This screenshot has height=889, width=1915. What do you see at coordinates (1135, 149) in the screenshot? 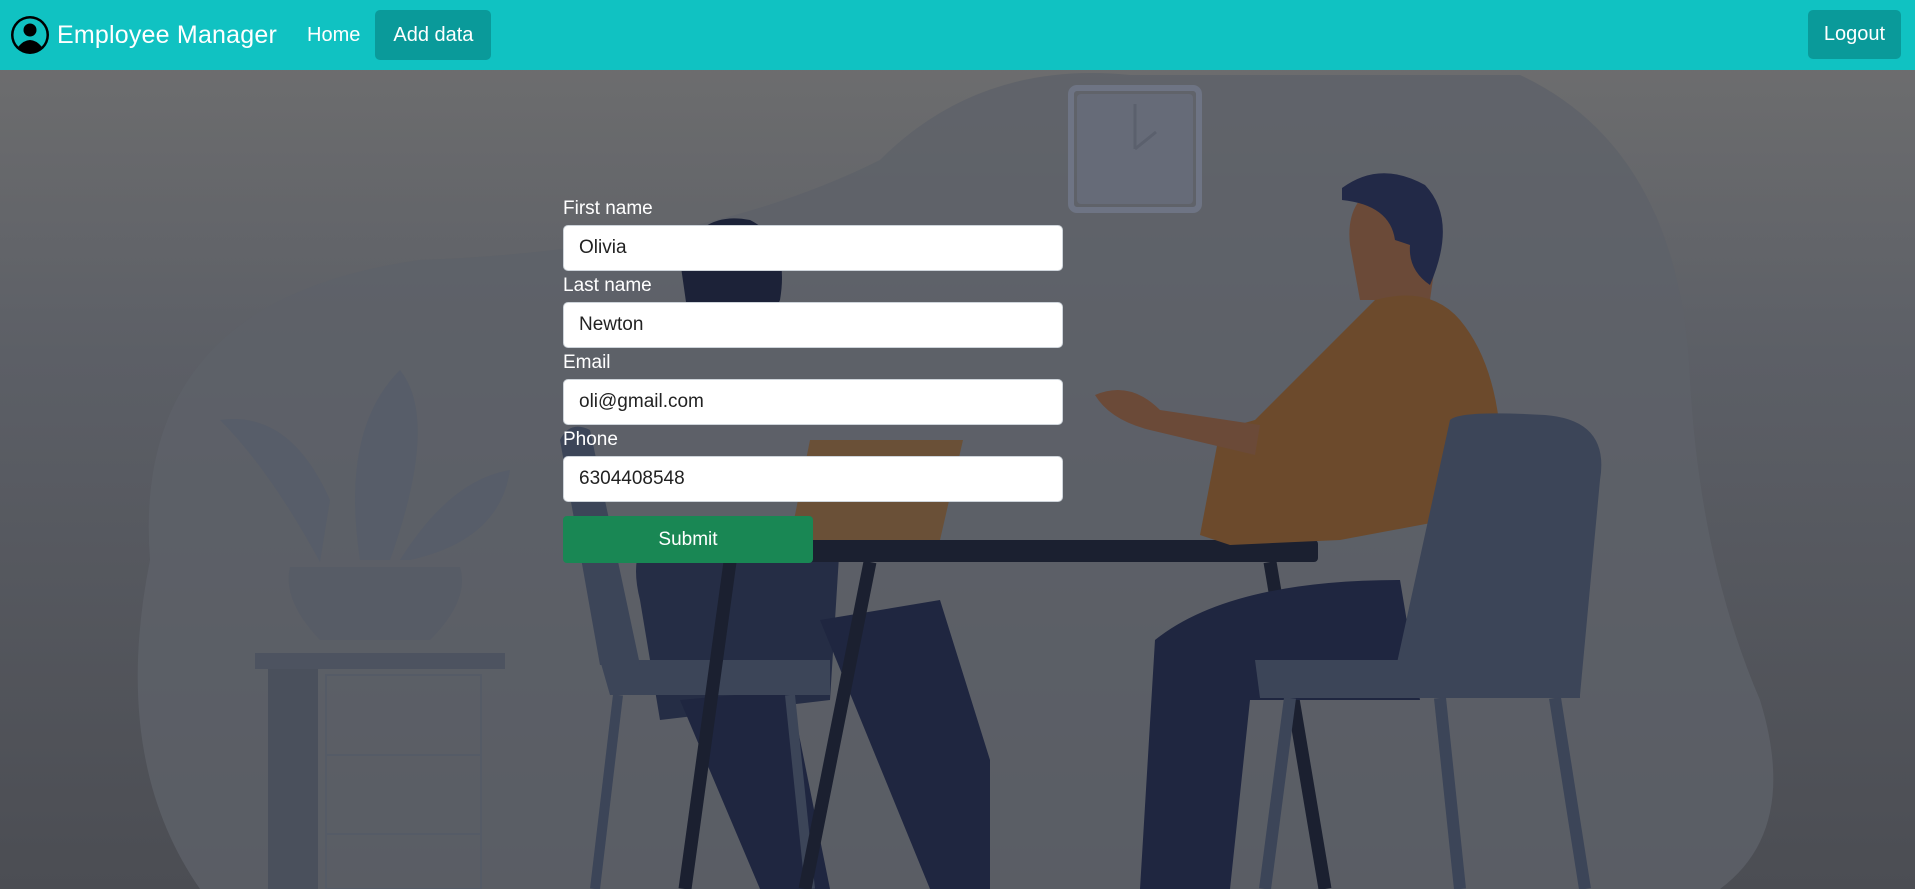
I see `wall-clock-icon` at bounding box center [1135, 149].